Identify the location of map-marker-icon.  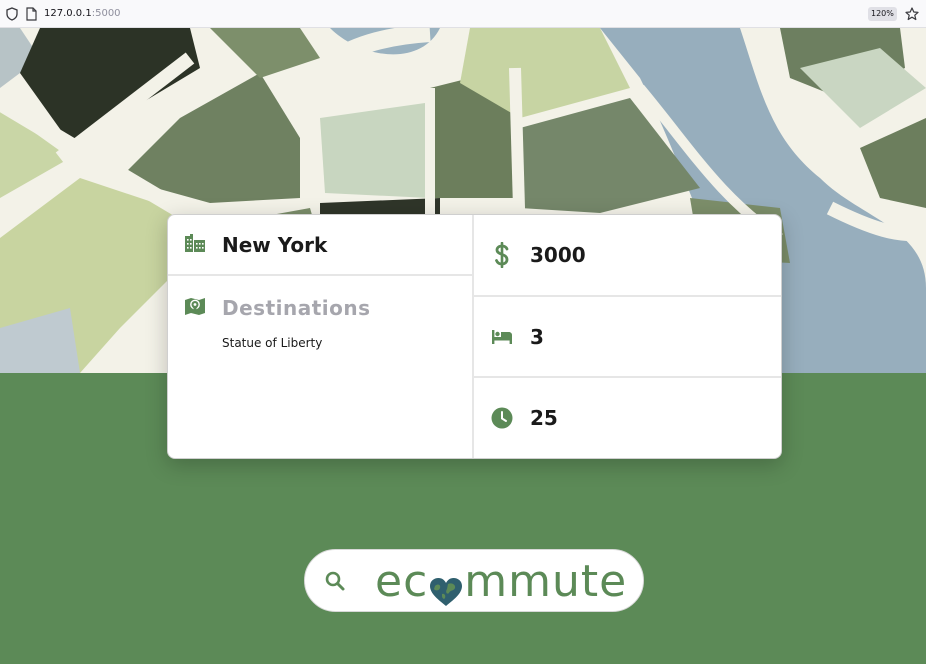
(195, 308).